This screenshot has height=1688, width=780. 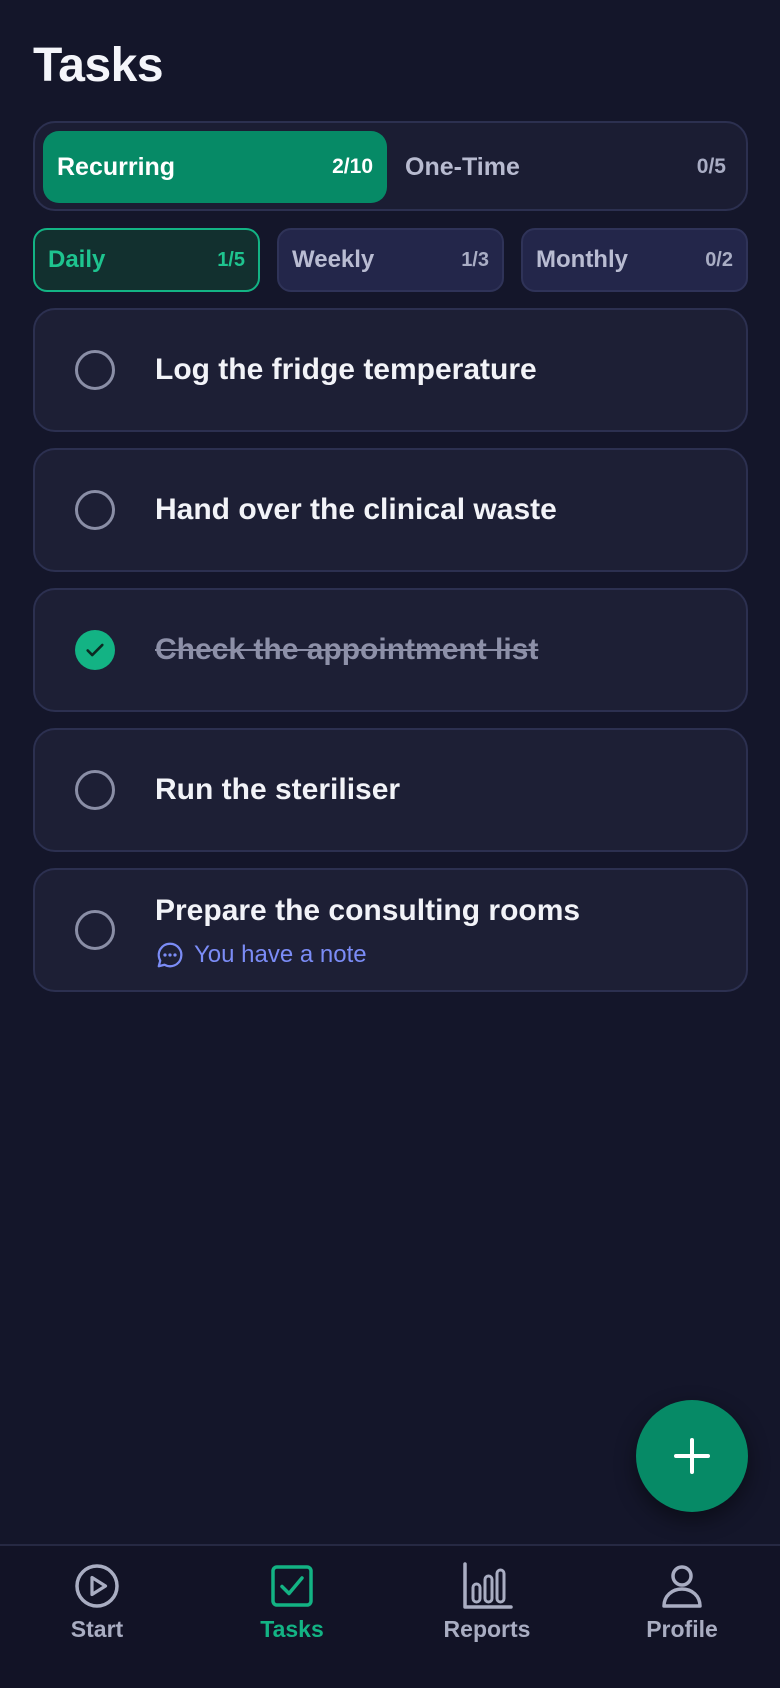 I want to click on task-title: Hand over the clinical waste, so click(x=356, y=509).